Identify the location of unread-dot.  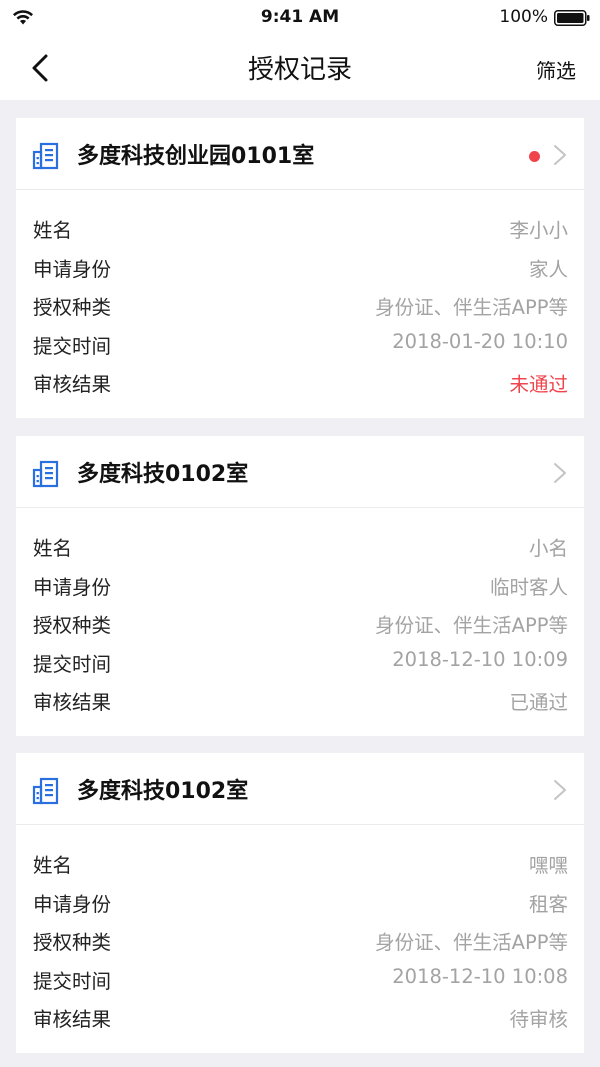
(534, 156).